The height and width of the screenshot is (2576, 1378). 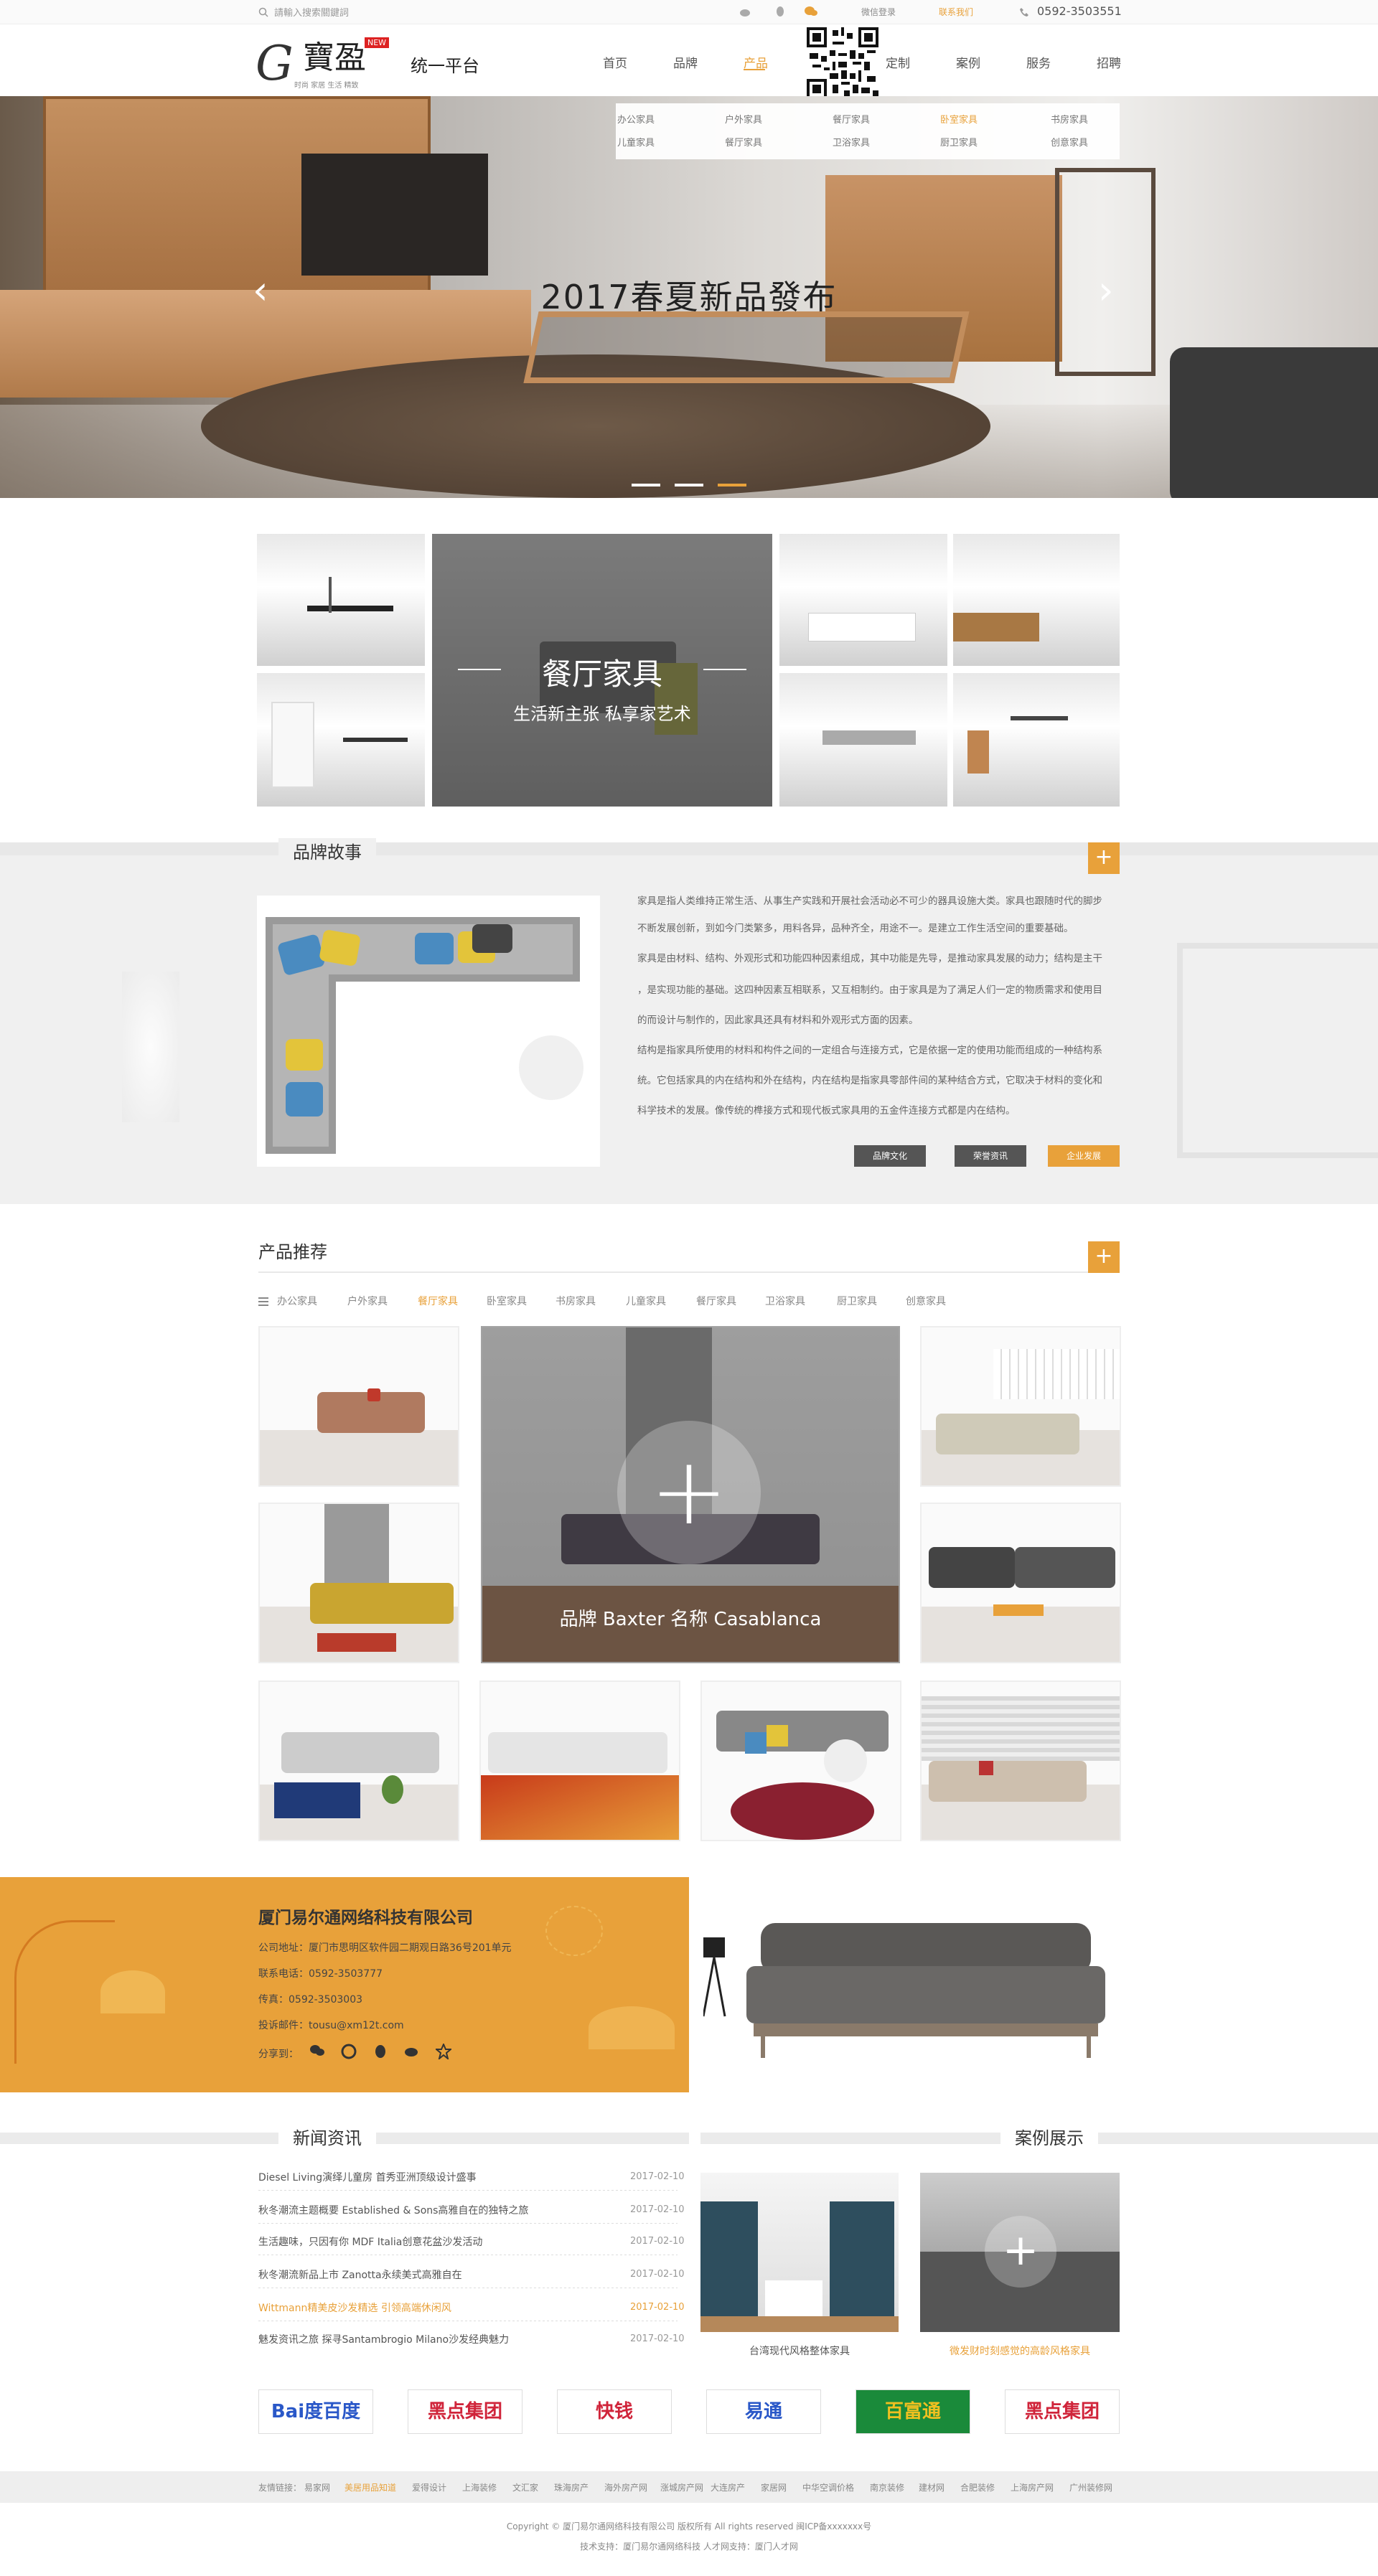 What do you see at coordinates (956, 12) in the screenshot?
I see `contact-us-link: 联系我们` at bounding box center [956, 12].